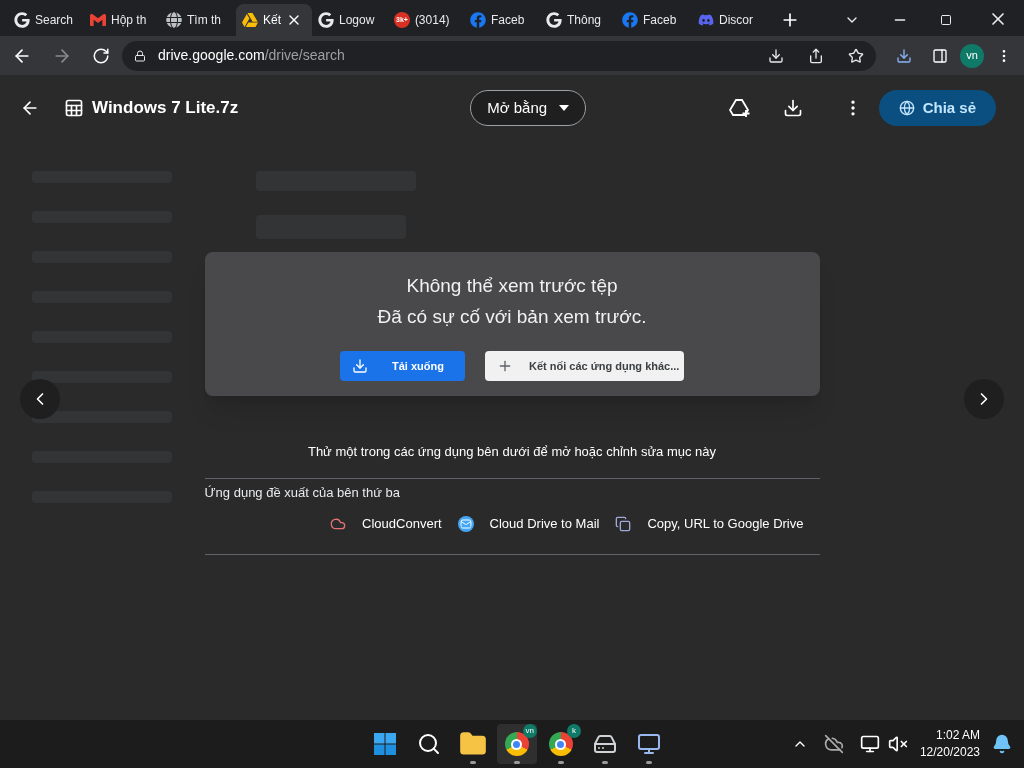 This screenshot has height=768, width=1024. Describe the element at coordinates (573, 731) in the screenshot. I see `profile-badge: k` at that location.